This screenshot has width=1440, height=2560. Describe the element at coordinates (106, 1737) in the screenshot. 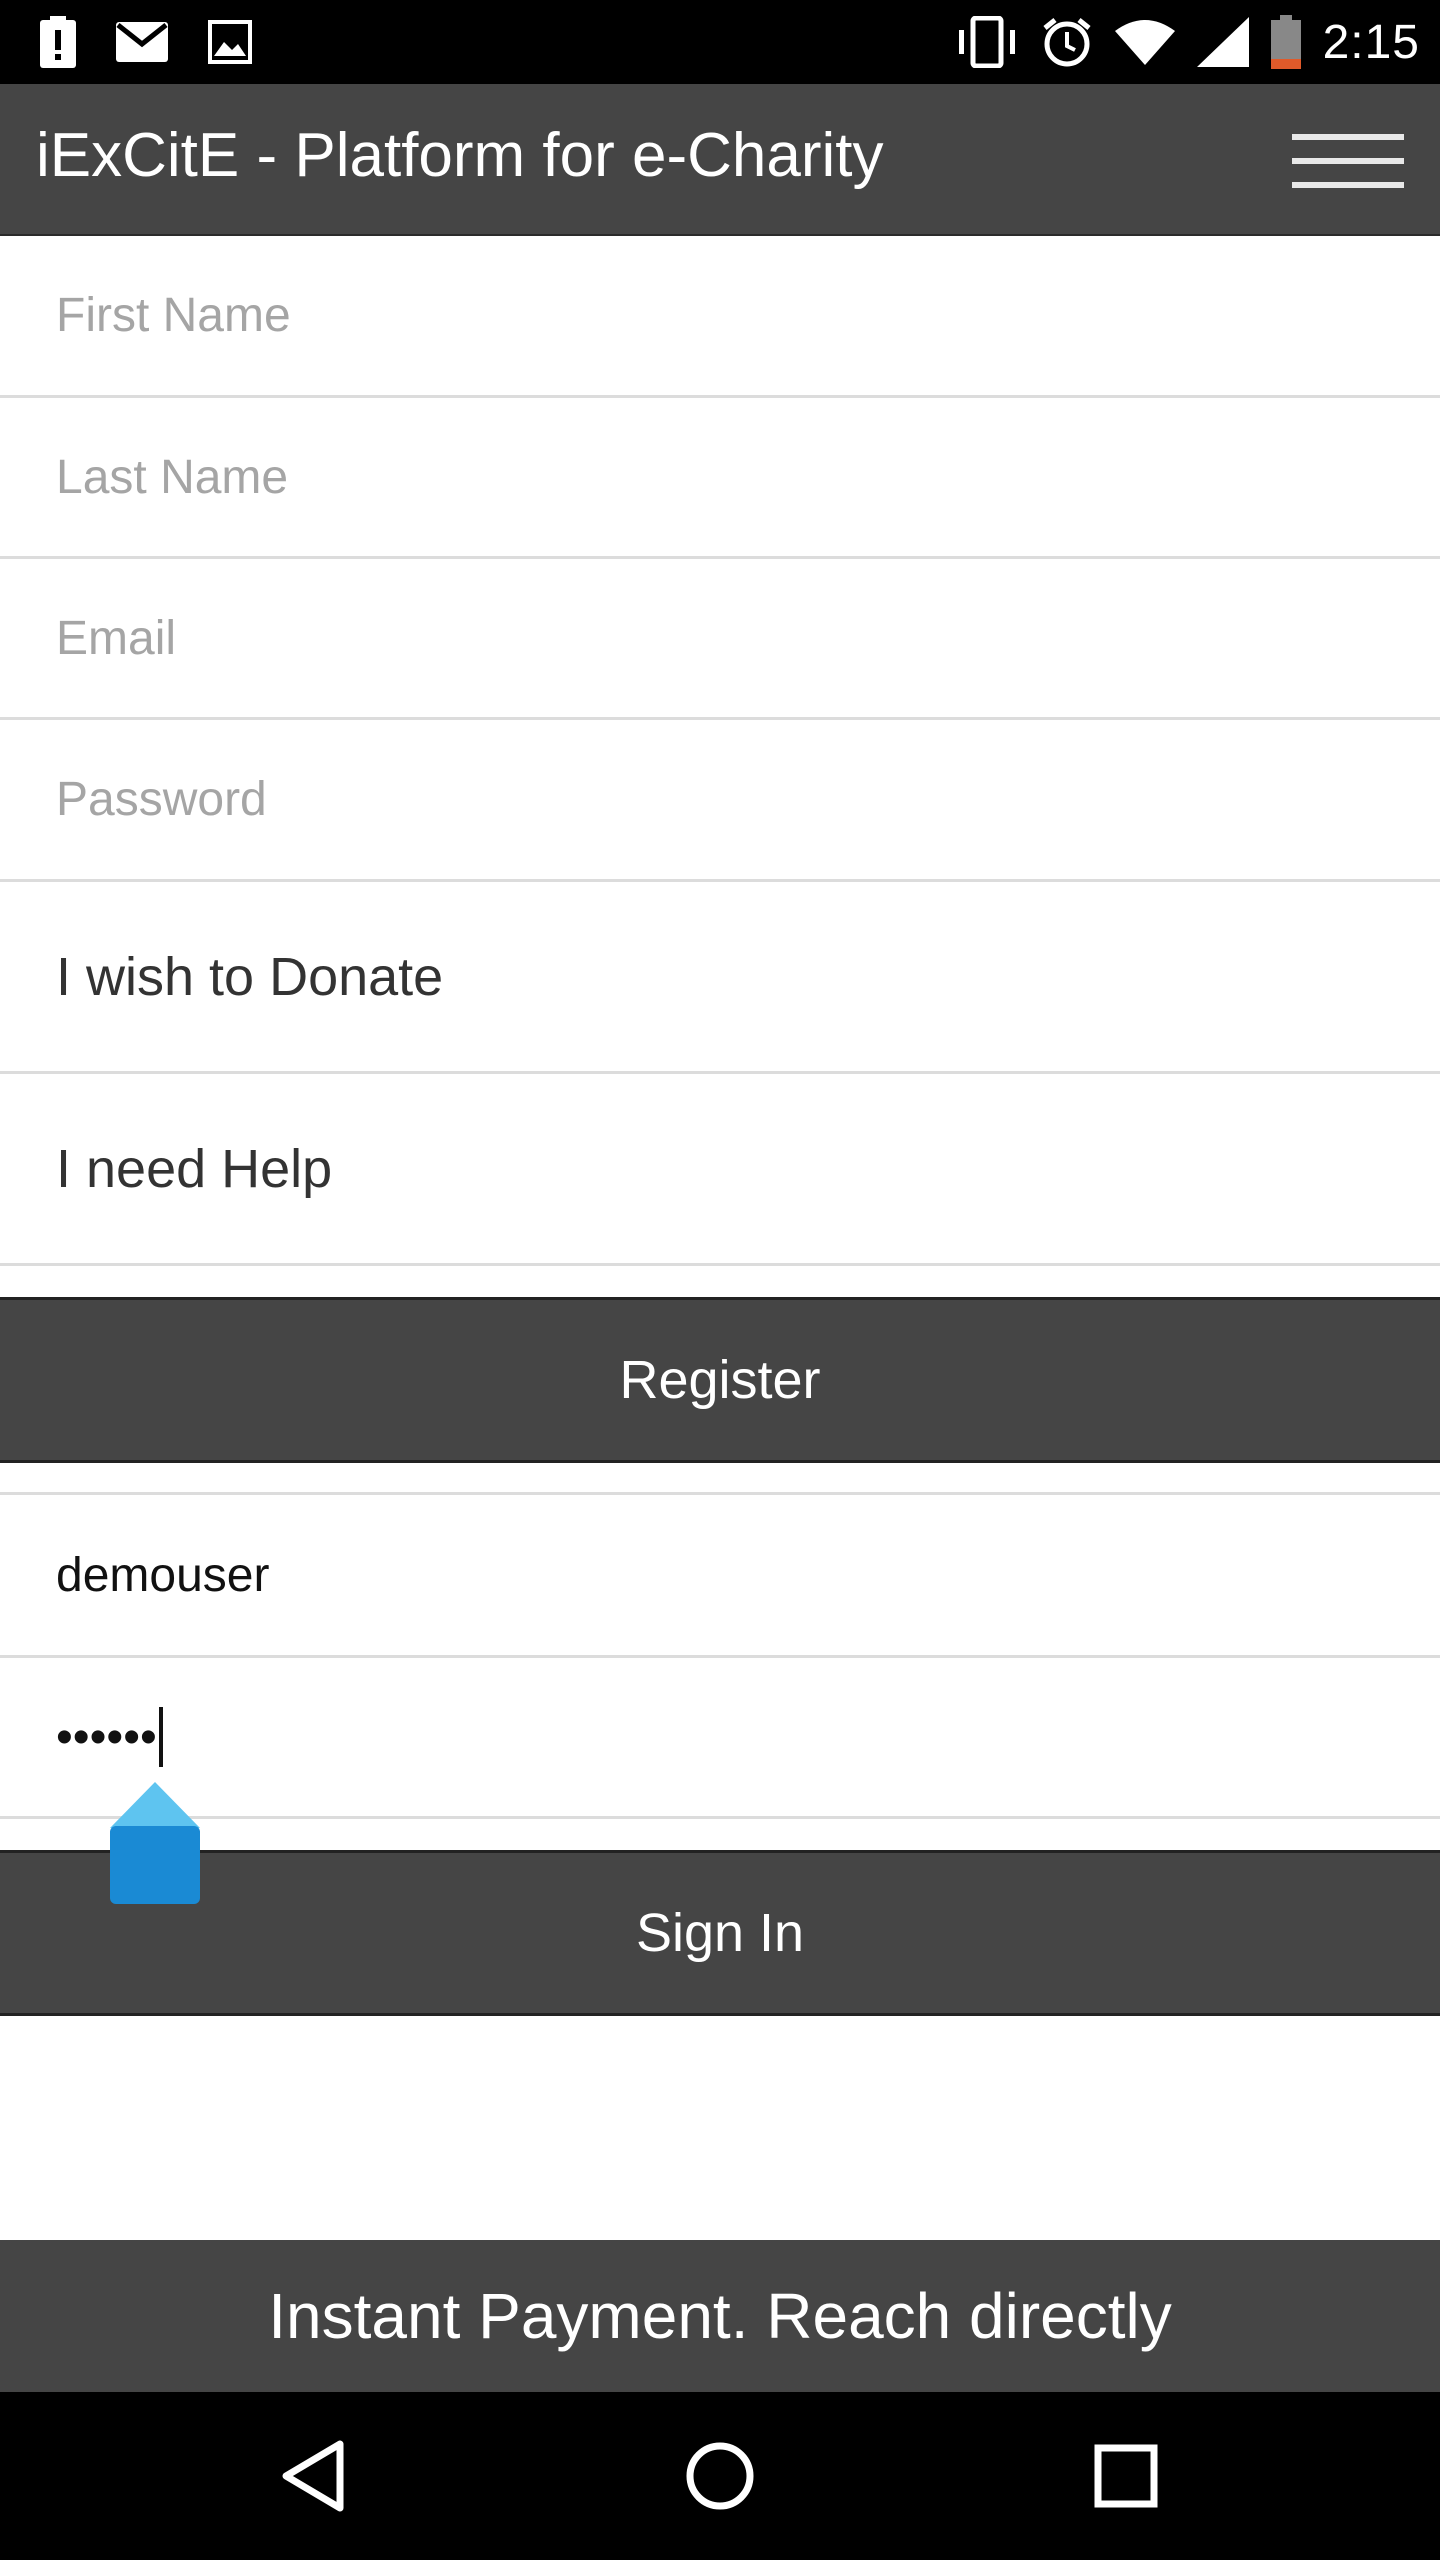

I see `password-dots: ••••••` at that location.